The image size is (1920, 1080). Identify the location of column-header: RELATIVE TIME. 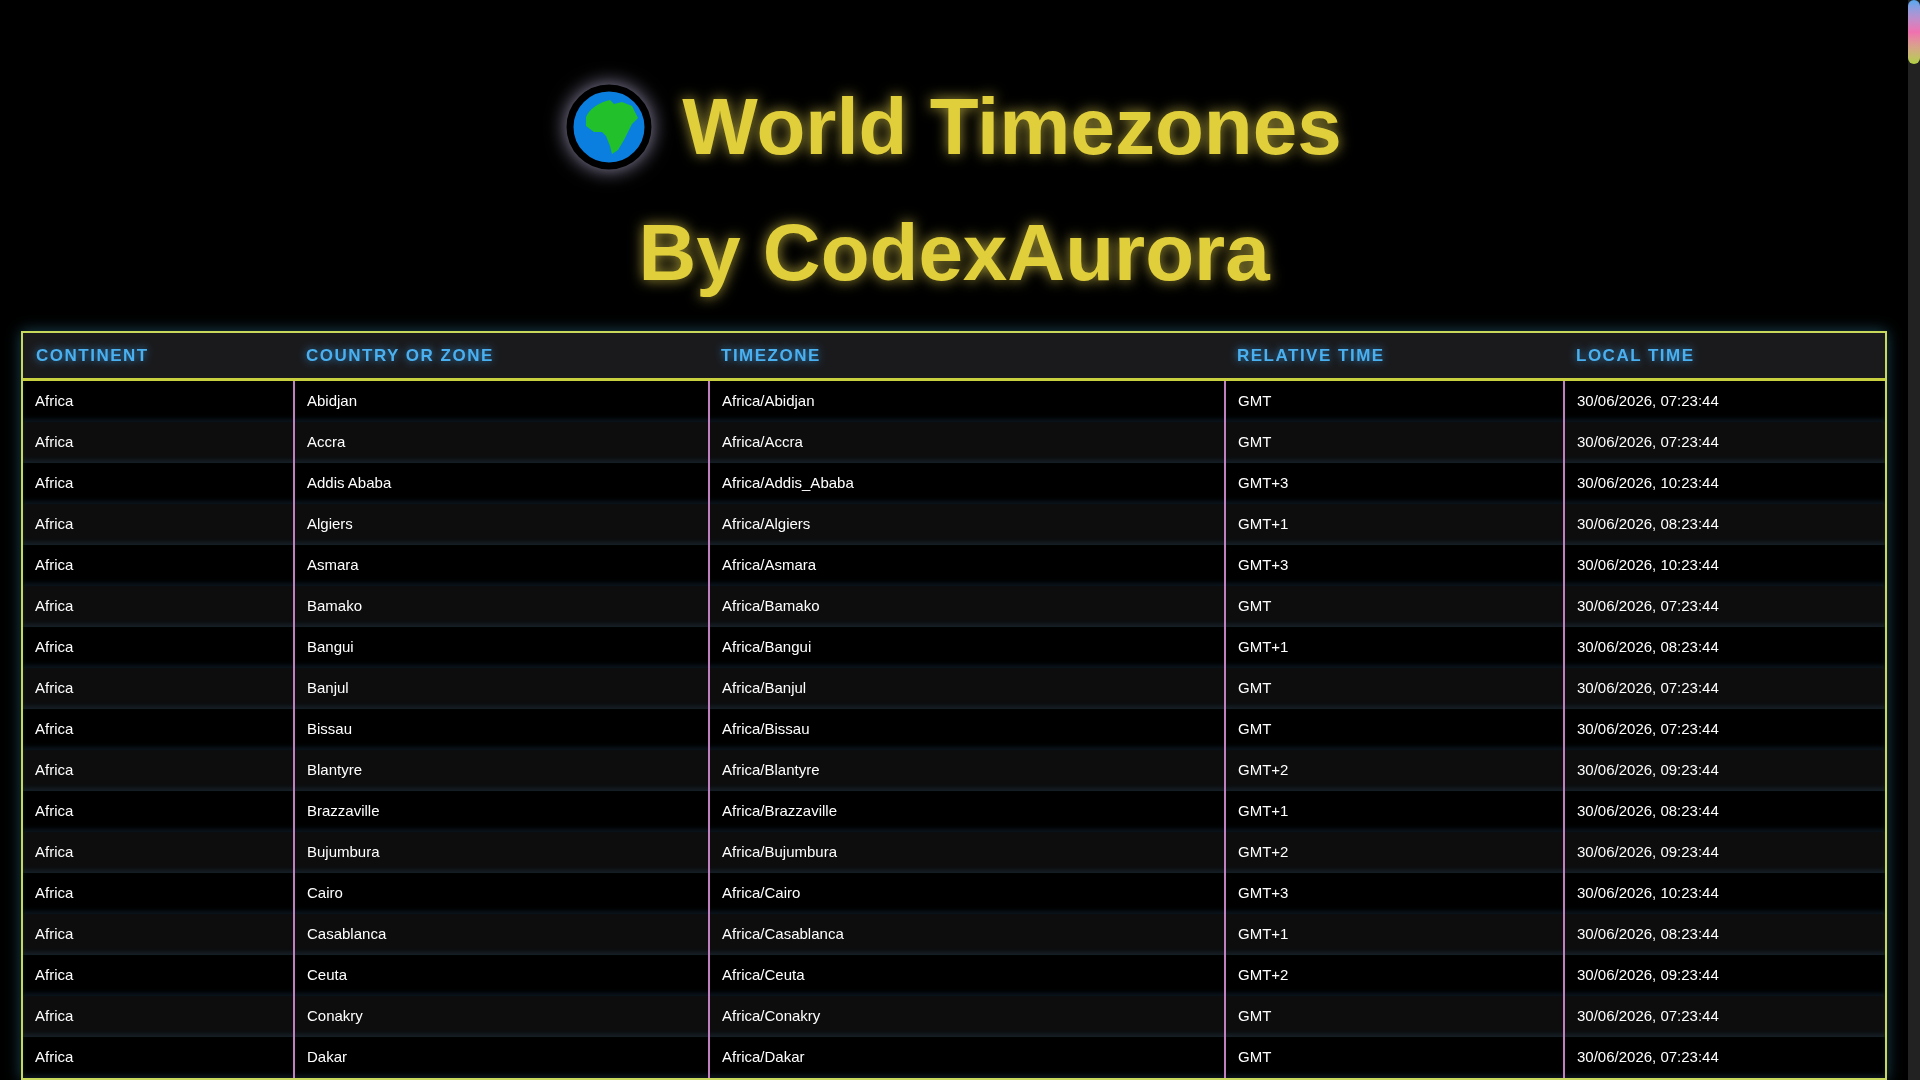
(1311, 355).